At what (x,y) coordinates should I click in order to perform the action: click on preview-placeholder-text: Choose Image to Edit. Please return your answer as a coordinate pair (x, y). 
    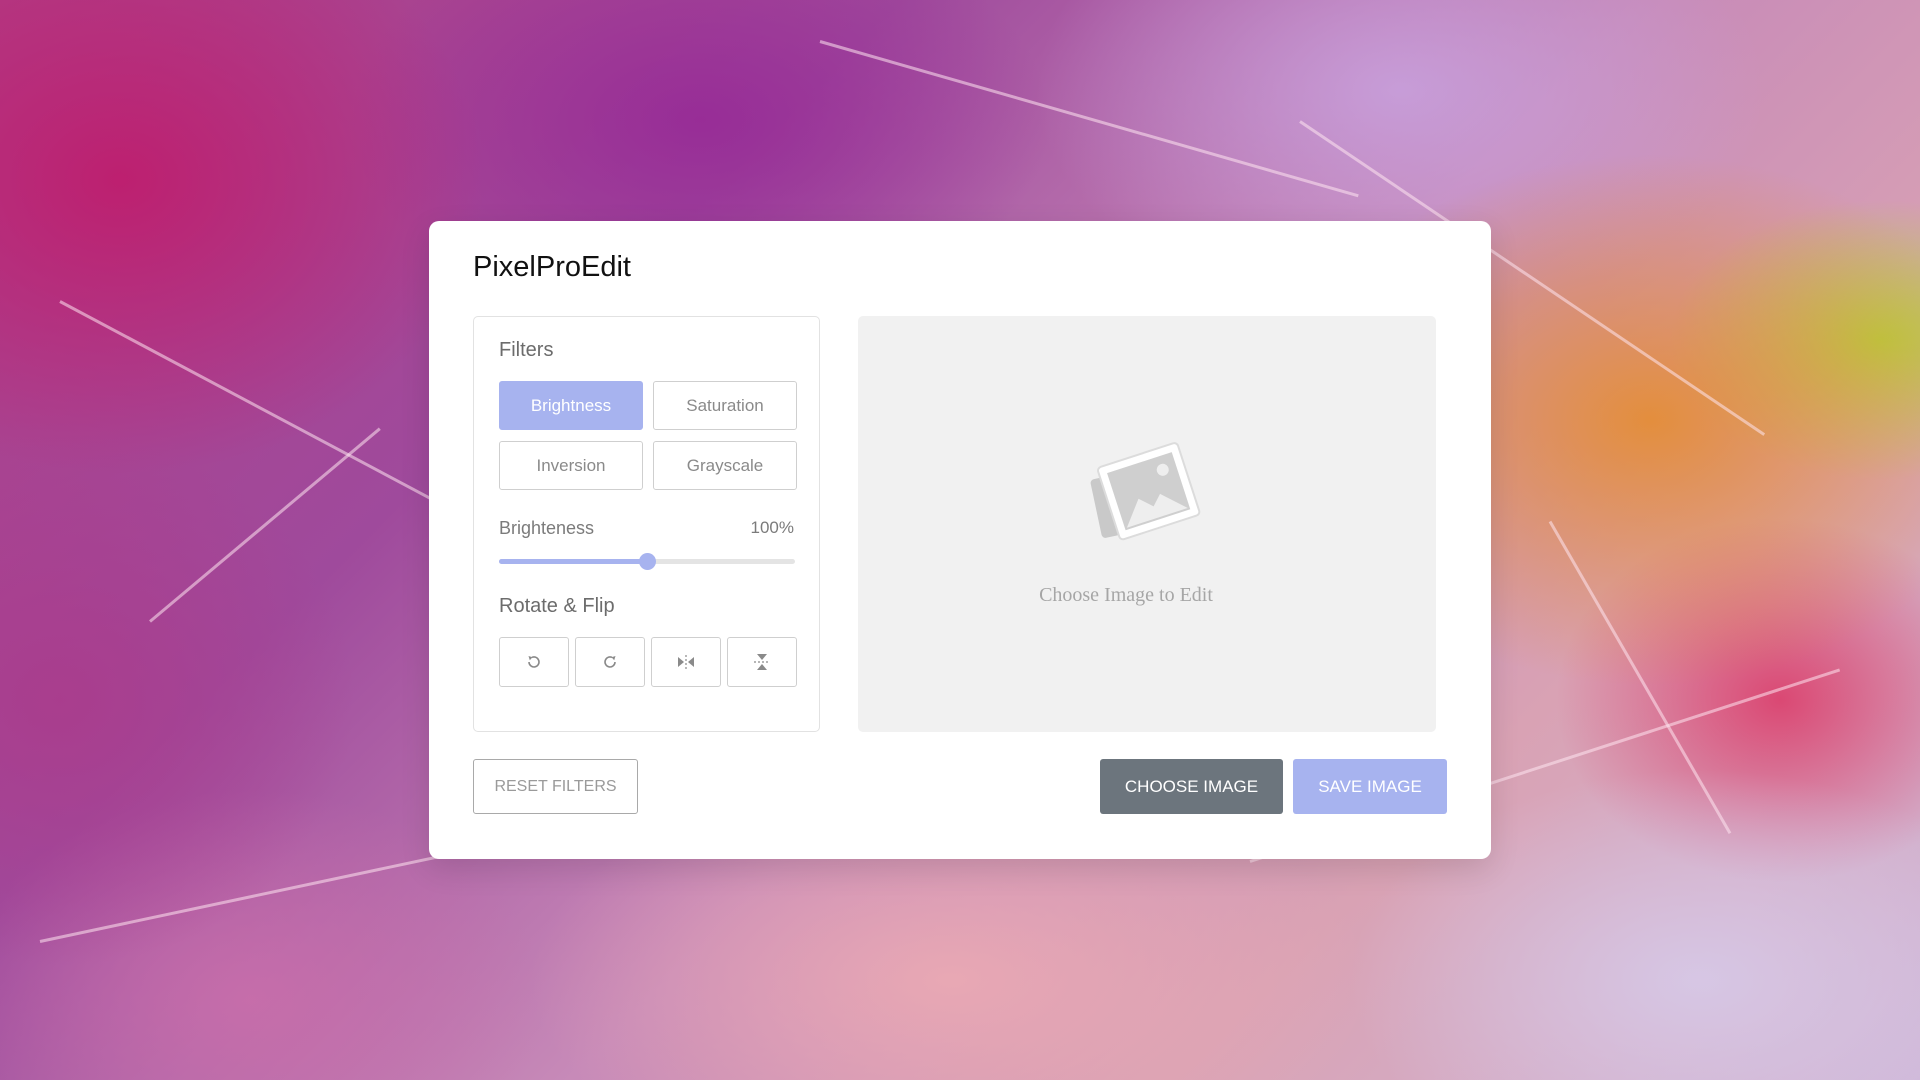
    Looking at the image, I should click on (1126, 595).